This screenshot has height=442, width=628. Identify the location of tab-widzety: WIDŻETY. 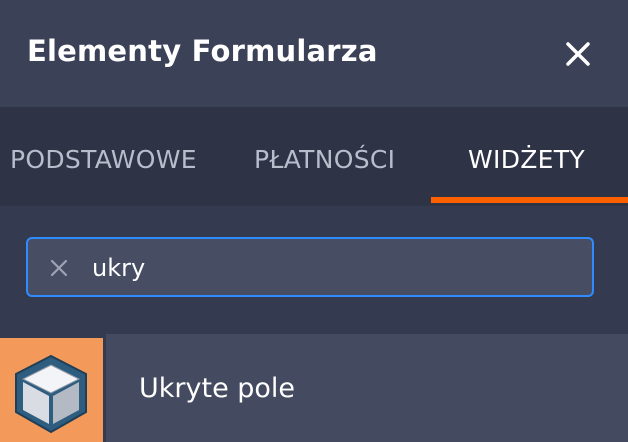
(529, 156).